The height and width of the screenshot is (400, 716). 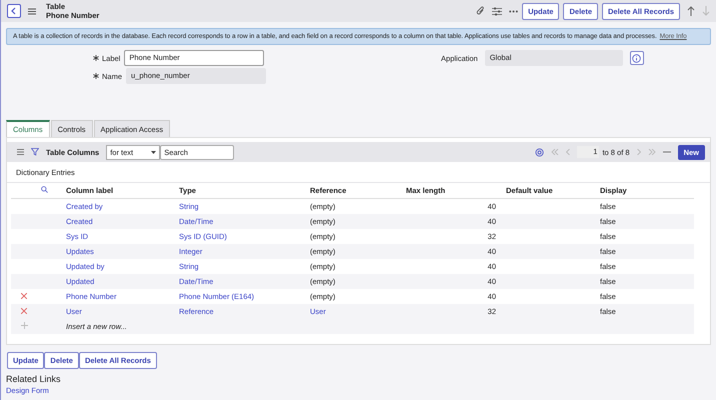 What do you see at coordinates (513, 11) in the screenshot?
I see `more-icon` at bounding box center [513, 11].